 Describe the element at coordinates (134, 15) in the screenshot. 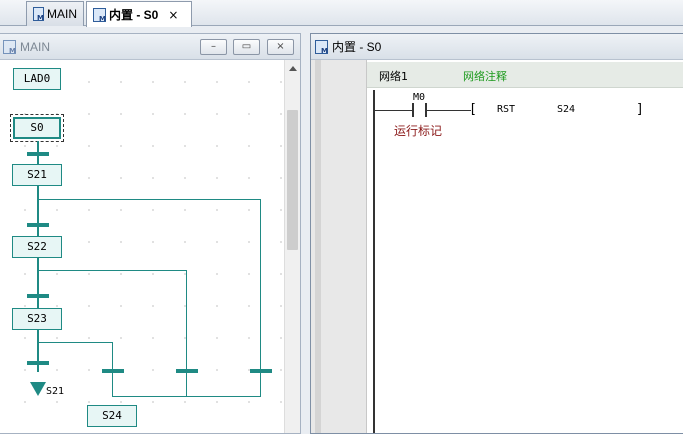

I see `tab-s0-label: 内置 - S0` at that location.